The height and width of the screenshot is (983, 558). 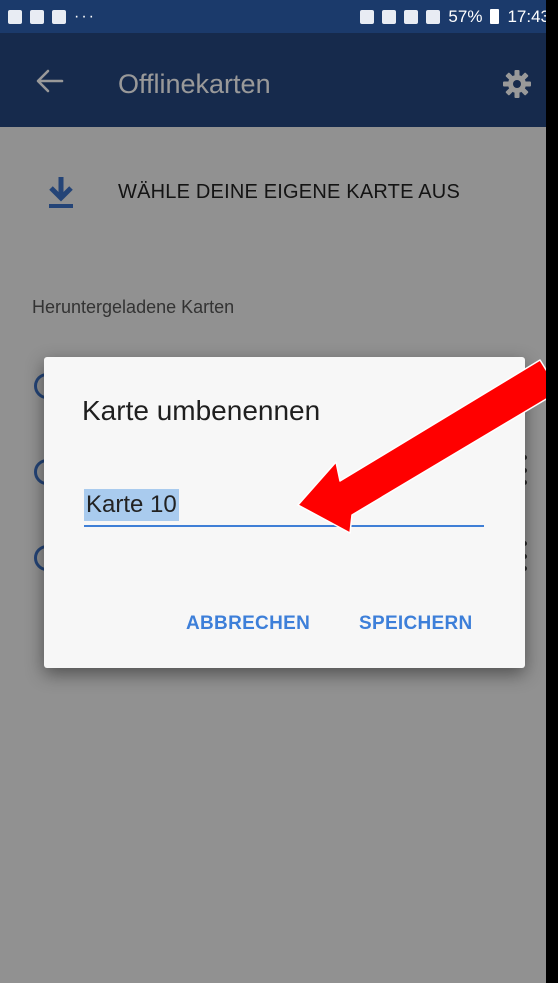 What do you see at coordinates (201, 410) in the screenshot?
I see `dialog-title: Karte umbenennen` at bounding box center [201, 410].